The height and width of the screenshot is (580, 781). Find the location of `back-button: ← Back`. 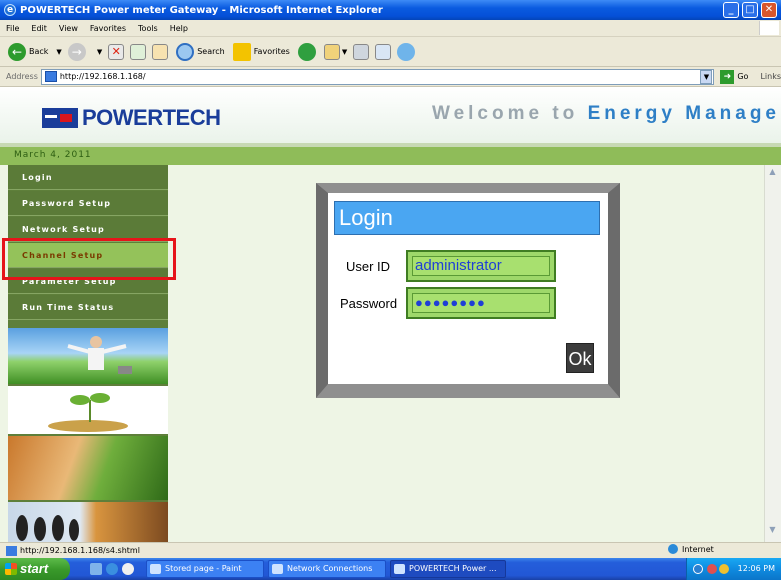

back-button: ← Back is located at coordinates (28, 51).